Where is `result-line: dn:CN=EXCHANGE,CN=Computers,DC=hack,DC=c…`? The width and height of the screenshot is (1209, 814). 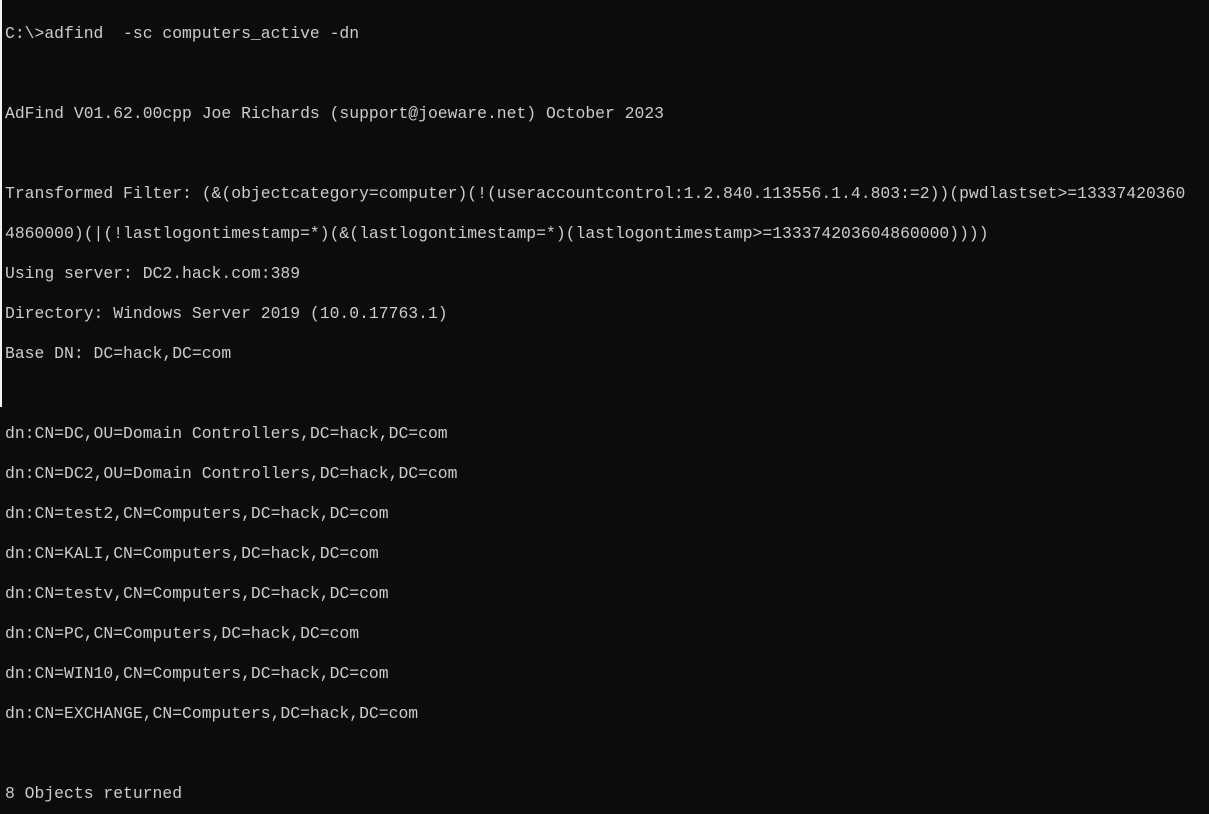
result-line: dn:CN=EXCHANGE,CN=Computers,DC=hack,DC=c… is located at coordinates (212, 713).